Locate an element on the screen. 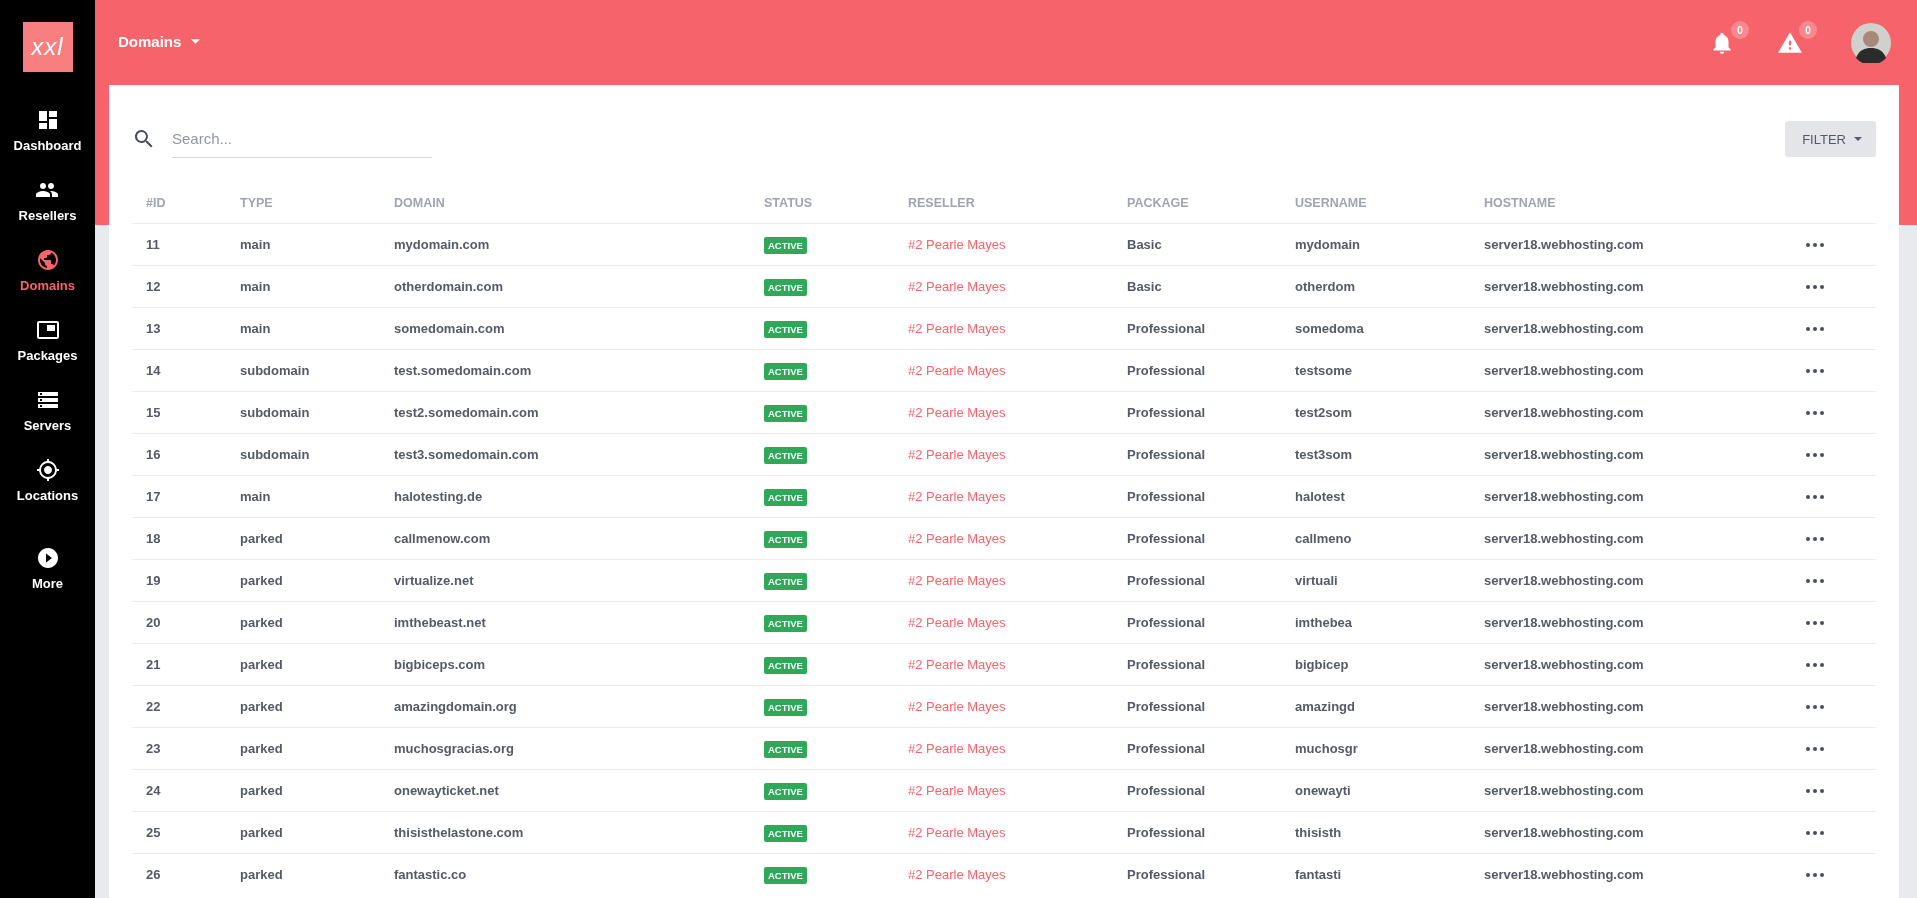 This screenshot has width=1917, height=898. sidebar-item: Servers is located at coordinates (47, 411).